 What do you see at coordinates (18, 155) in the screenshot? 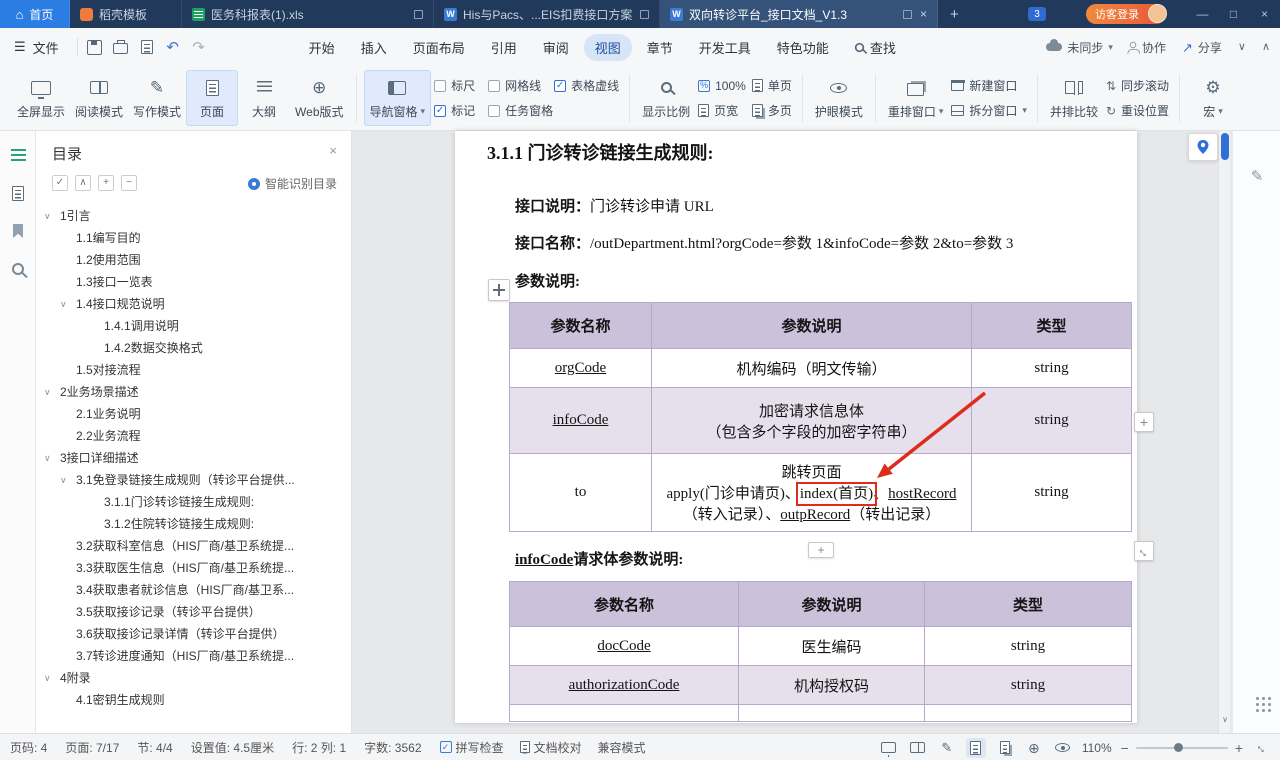
I see `toc-panel-button` at bounding box center [18, 155].